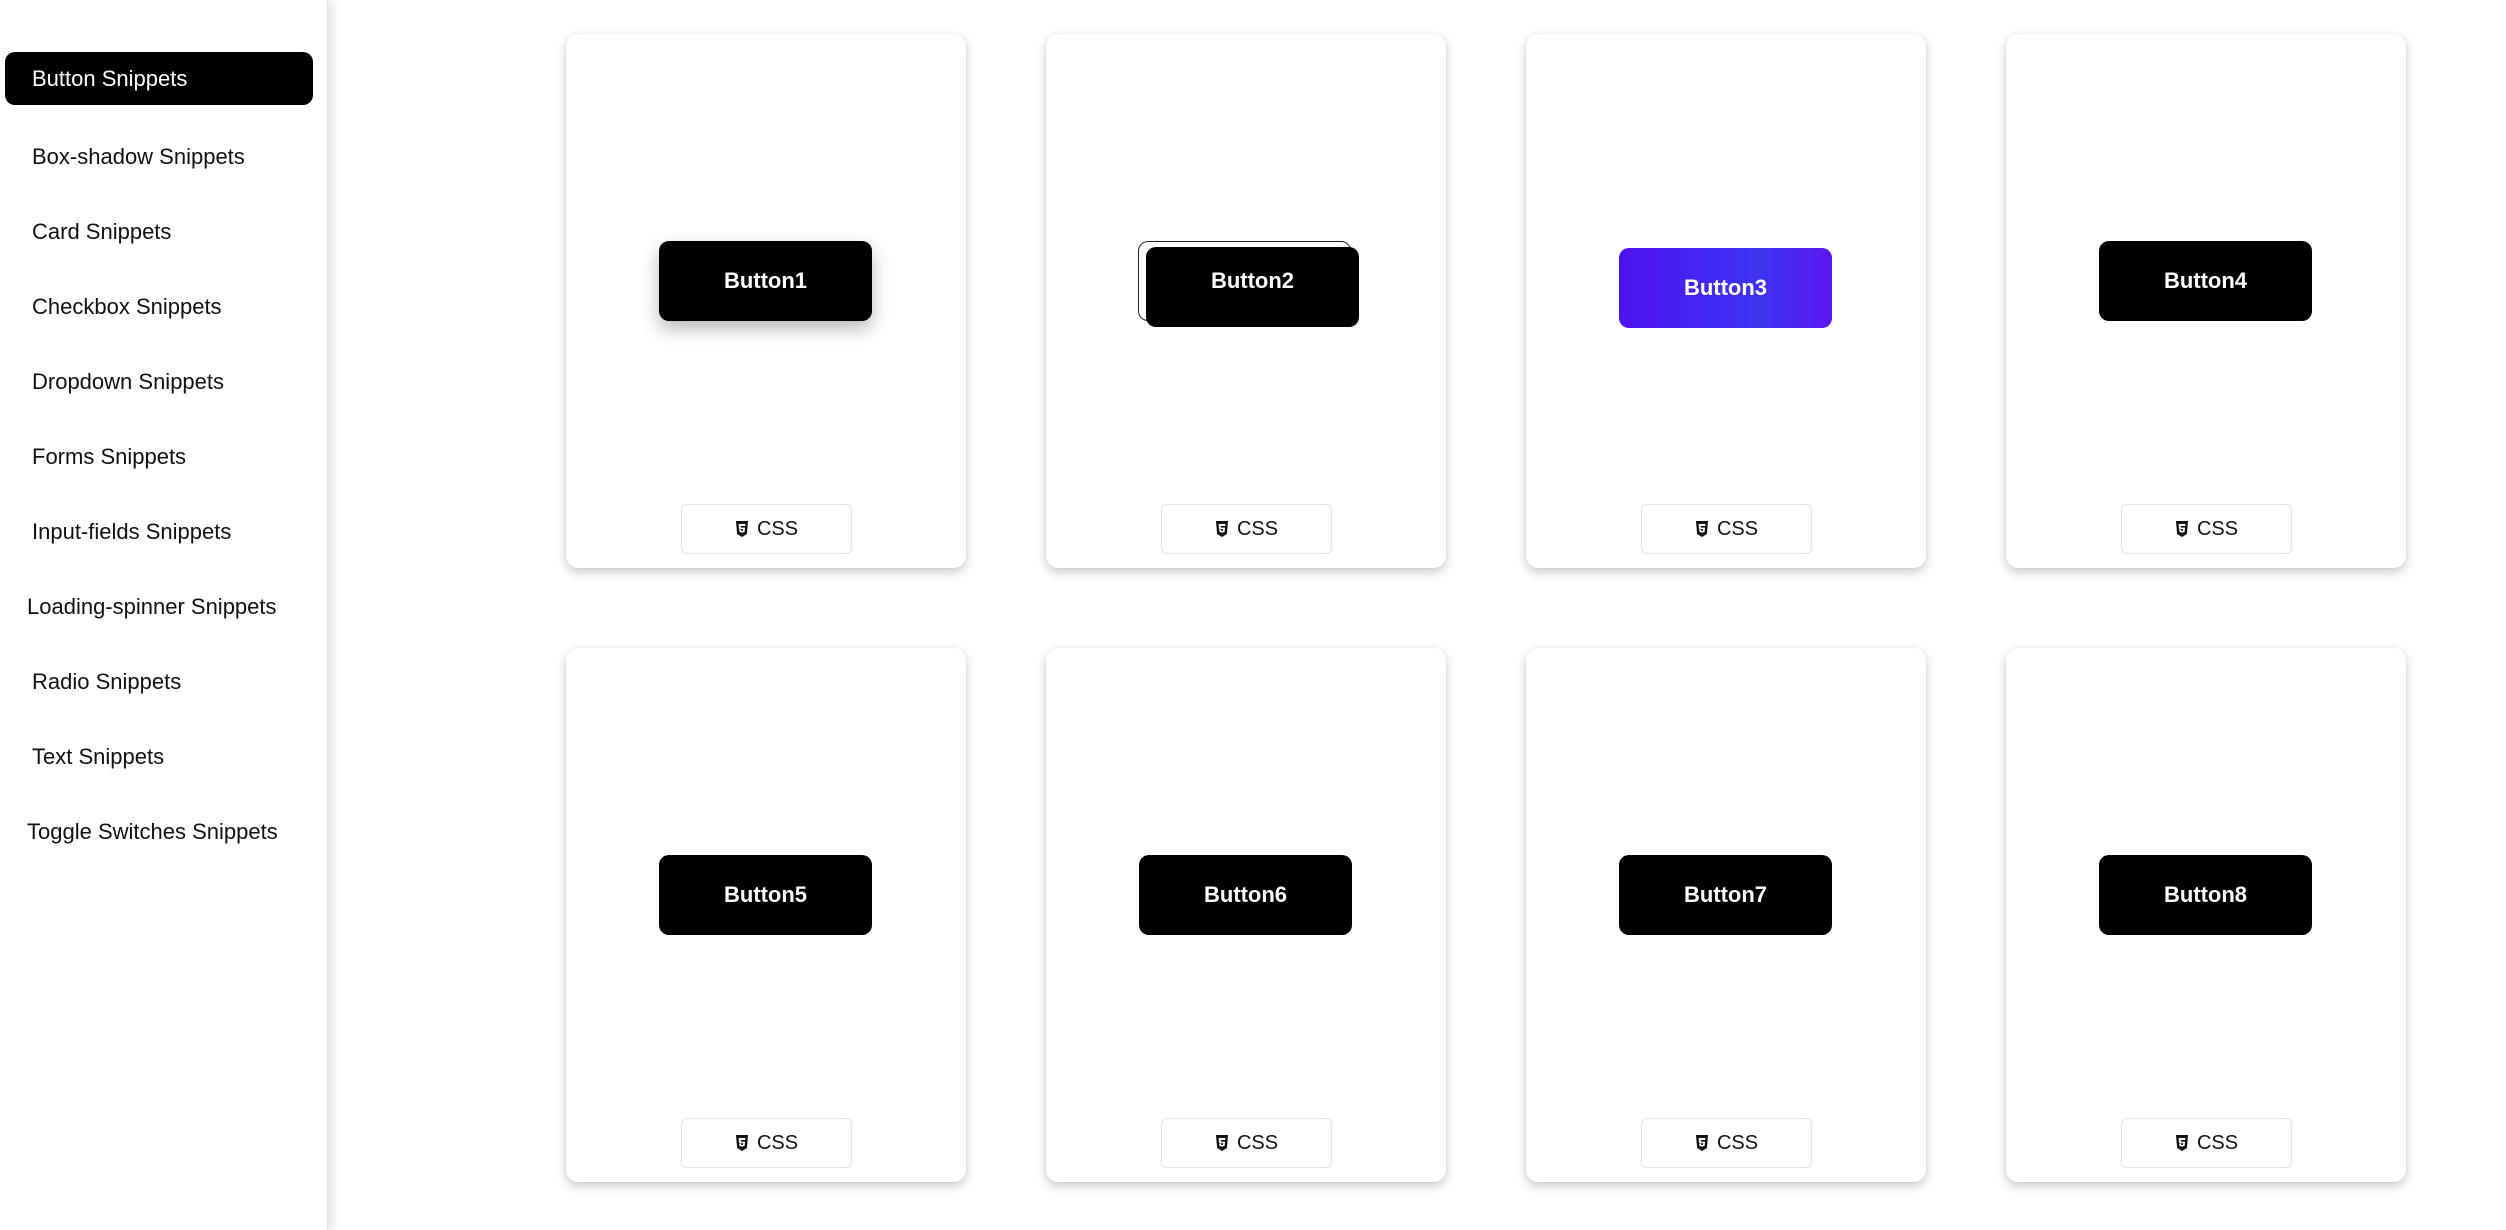 The height and width of the screenshot is (1230, 2506). I want to click on snippet-card: Button2 CSS, so click(1246, 301).